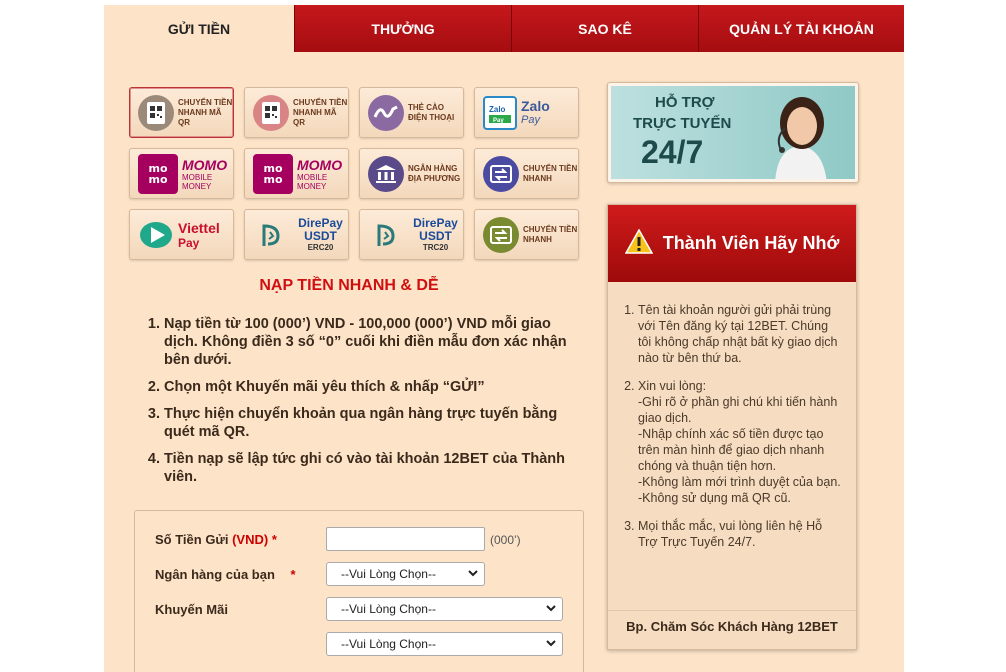  I want to click on bank-label-text: Ngân hàng của bạn, so click(215, 574).